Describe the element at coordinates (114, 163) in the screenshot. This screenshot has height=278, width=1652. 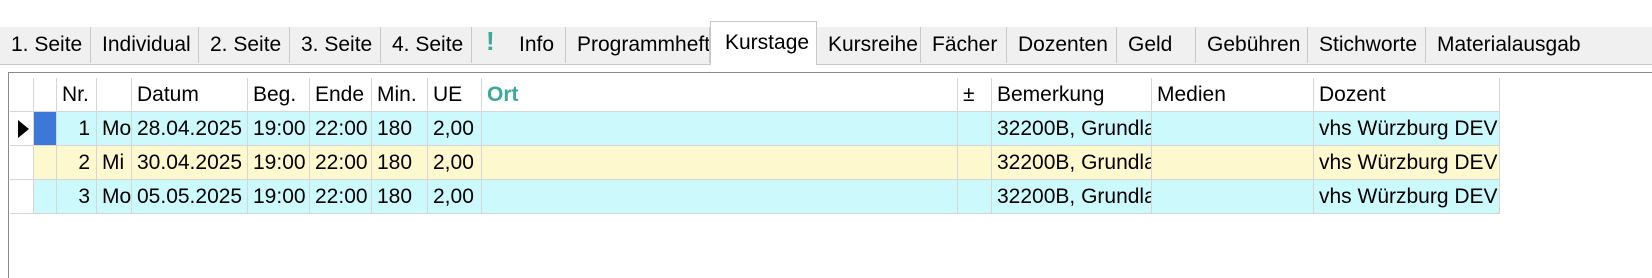
I see `cell-day: Mi` at that location.